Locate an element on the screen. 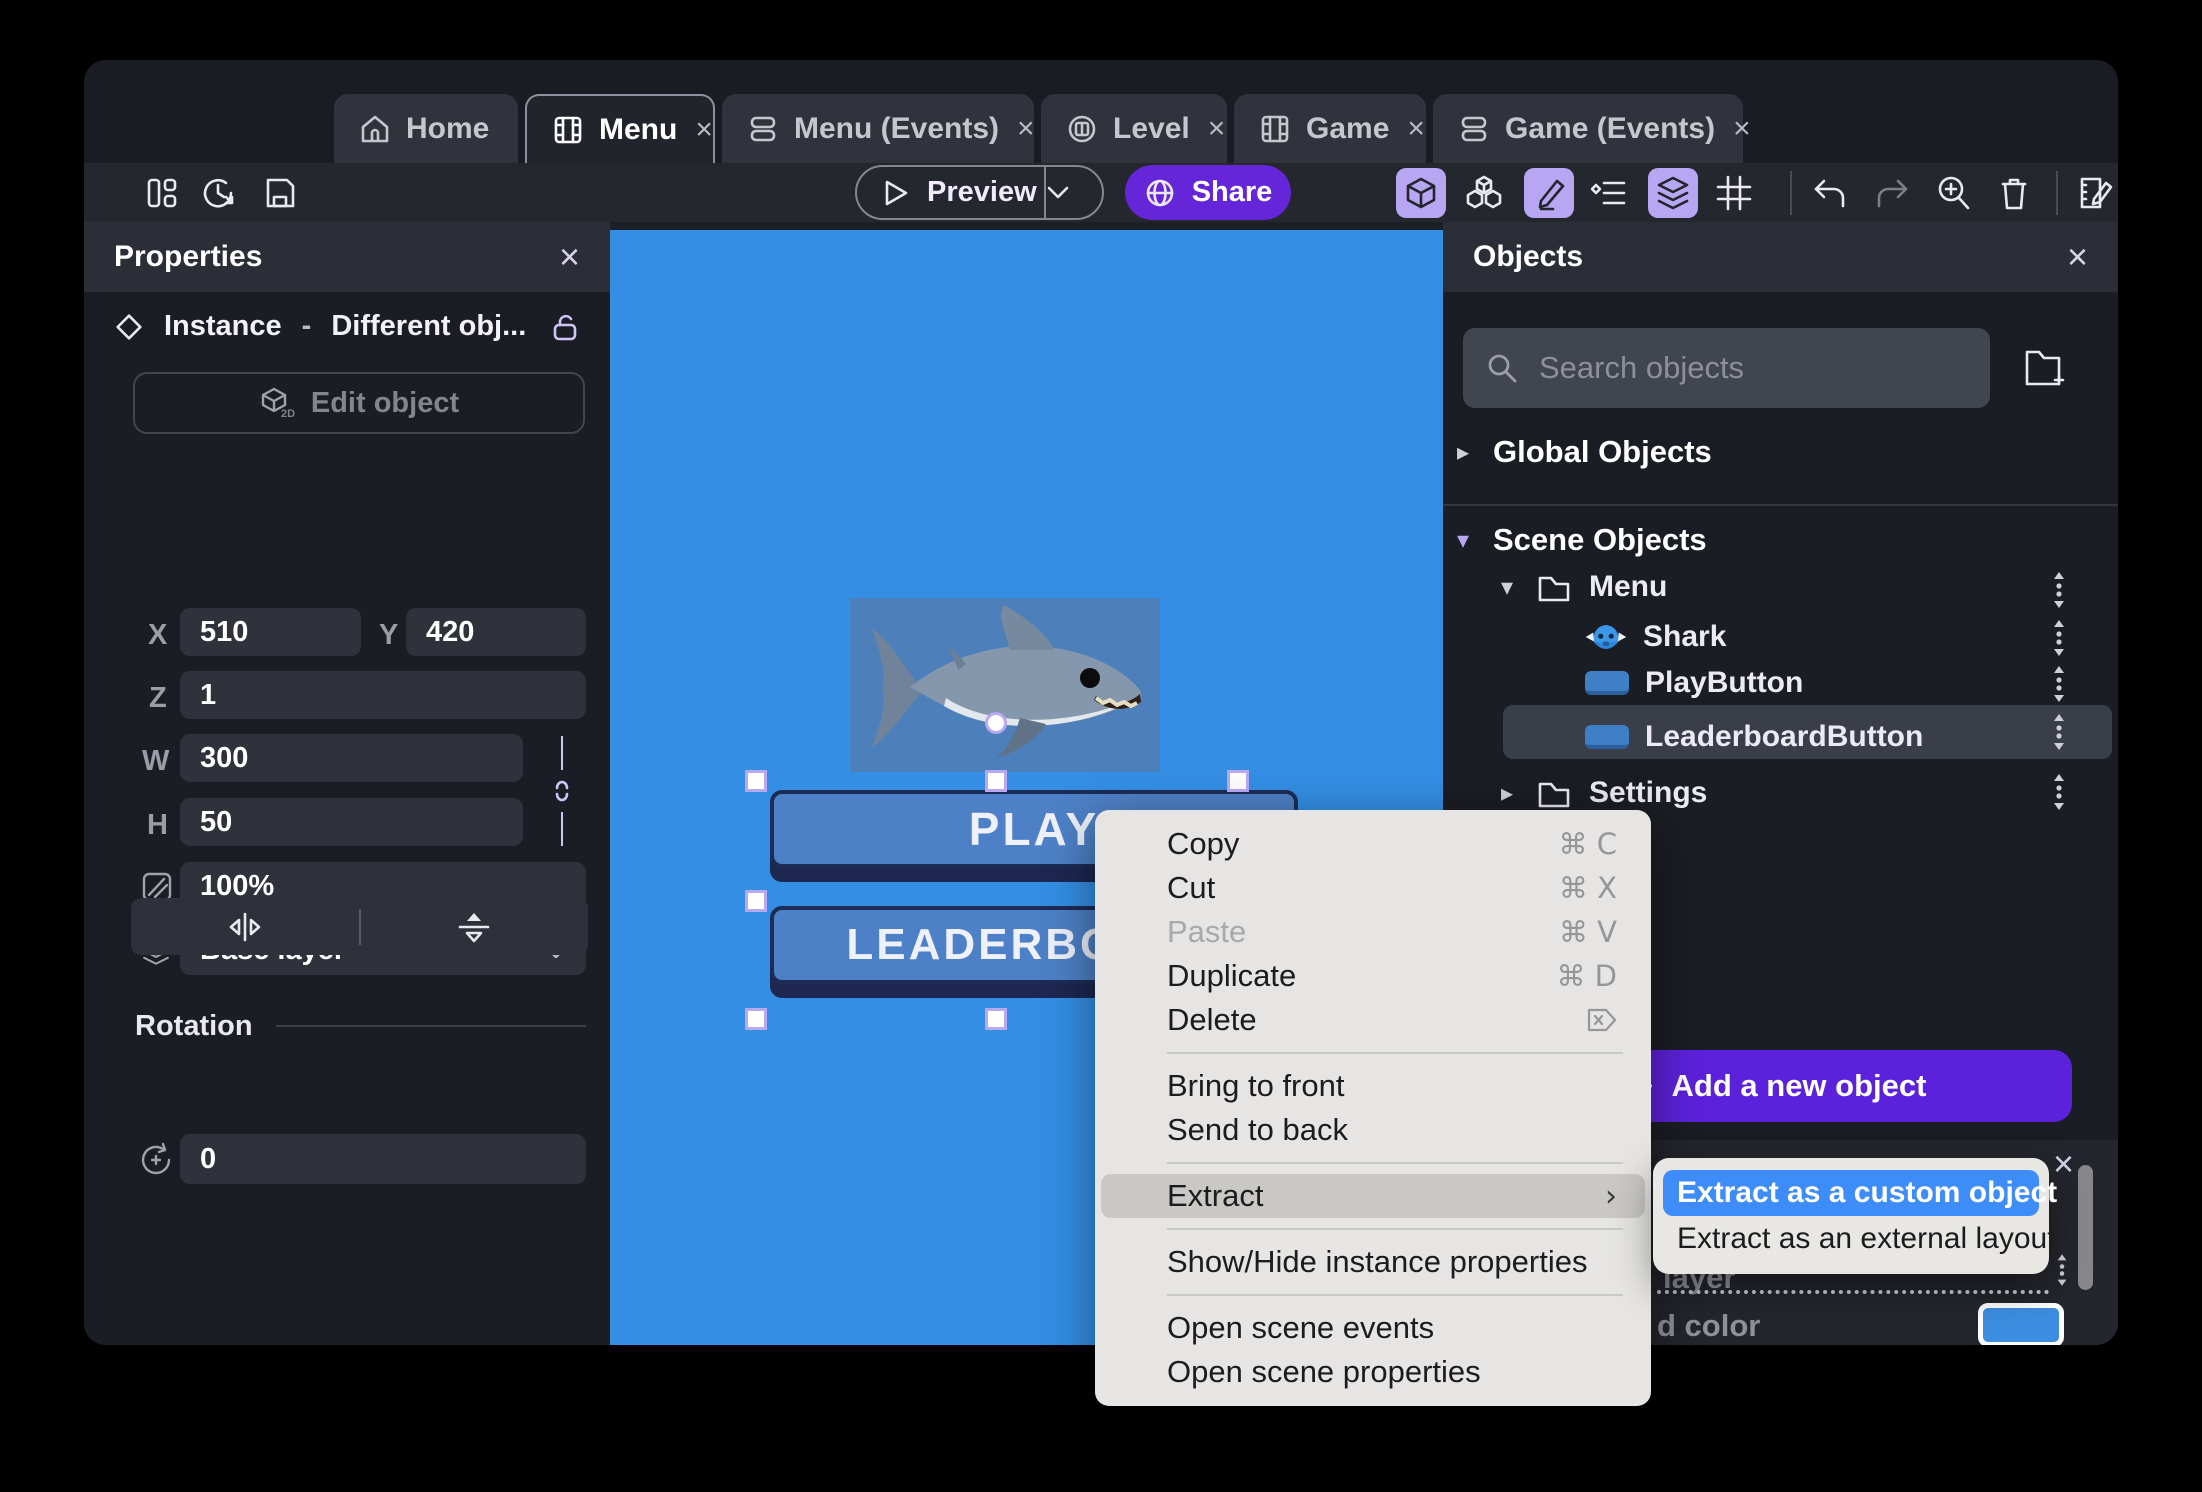  share-button: Share is located at coordinates (1208, 192).